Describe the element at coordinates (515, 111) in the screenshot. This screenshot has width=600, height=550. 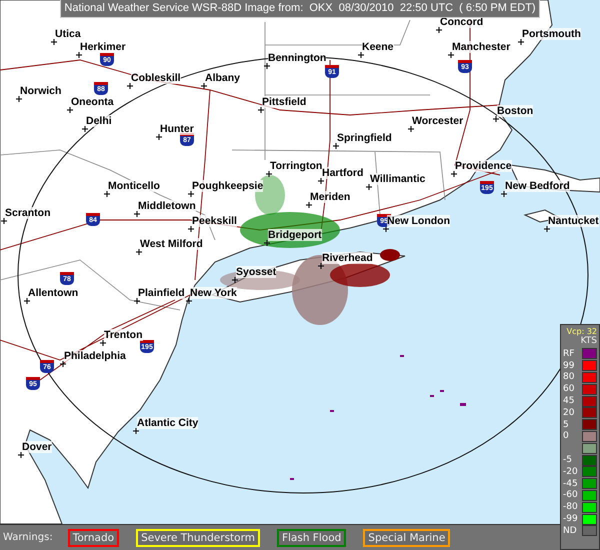
I see `city-label: Boston` at that location.